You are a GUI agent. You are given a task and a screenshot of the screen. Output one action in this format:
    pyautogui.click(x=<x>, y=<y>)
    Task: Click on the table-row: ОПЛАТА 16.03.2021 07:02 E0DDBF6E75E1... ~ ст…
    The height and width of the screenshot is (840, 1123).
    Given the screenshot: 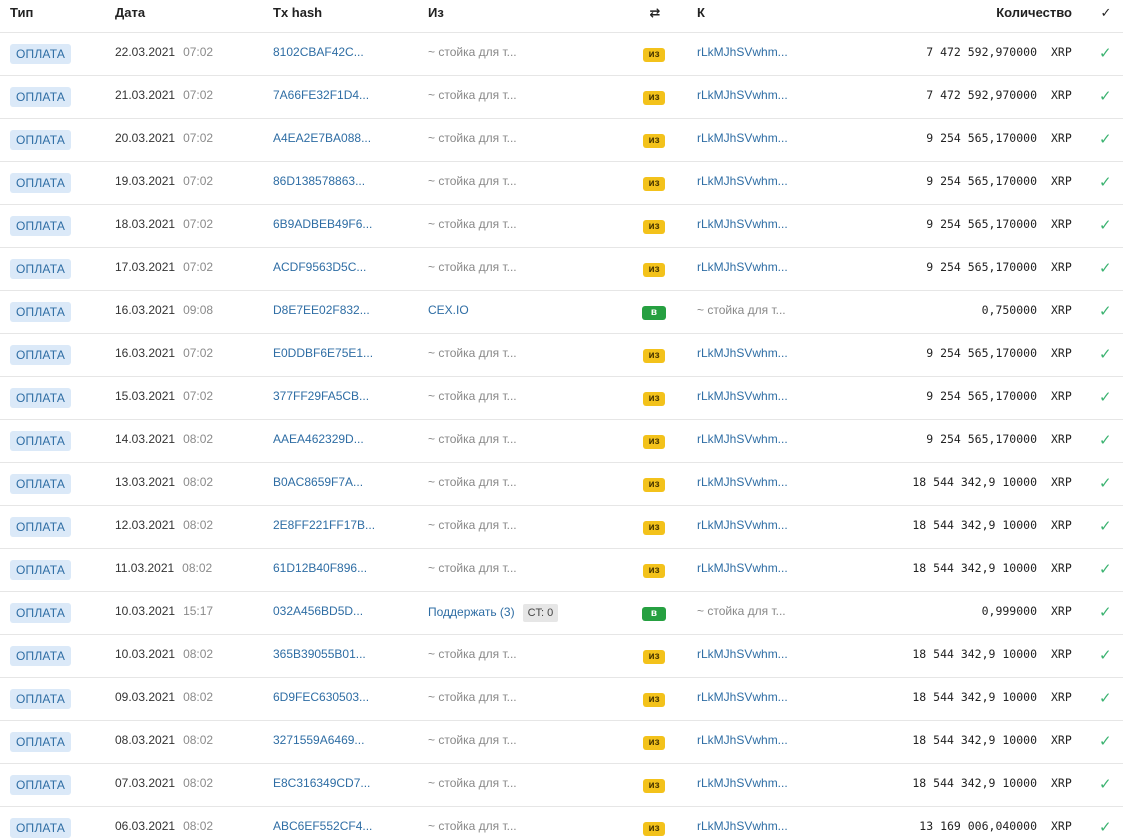 What is the action you would take?
    pyautogui.click(x=561, y=355)
    